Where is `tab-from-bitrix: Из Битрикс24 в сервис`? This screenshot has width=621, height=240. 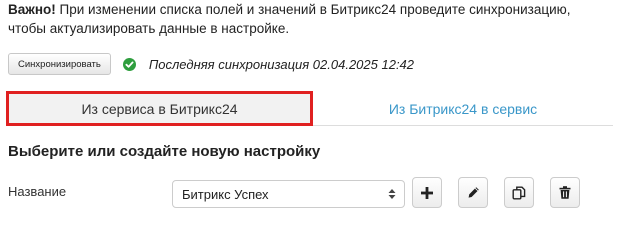 tab-from-bitrix: Из Битрикс24 в сервис is located at coordinates (463, 108).